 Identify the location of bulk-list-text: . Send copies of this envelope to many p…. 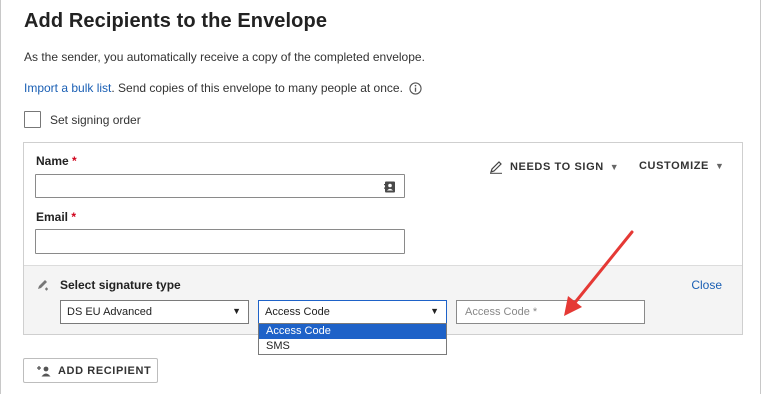
(257, 88).